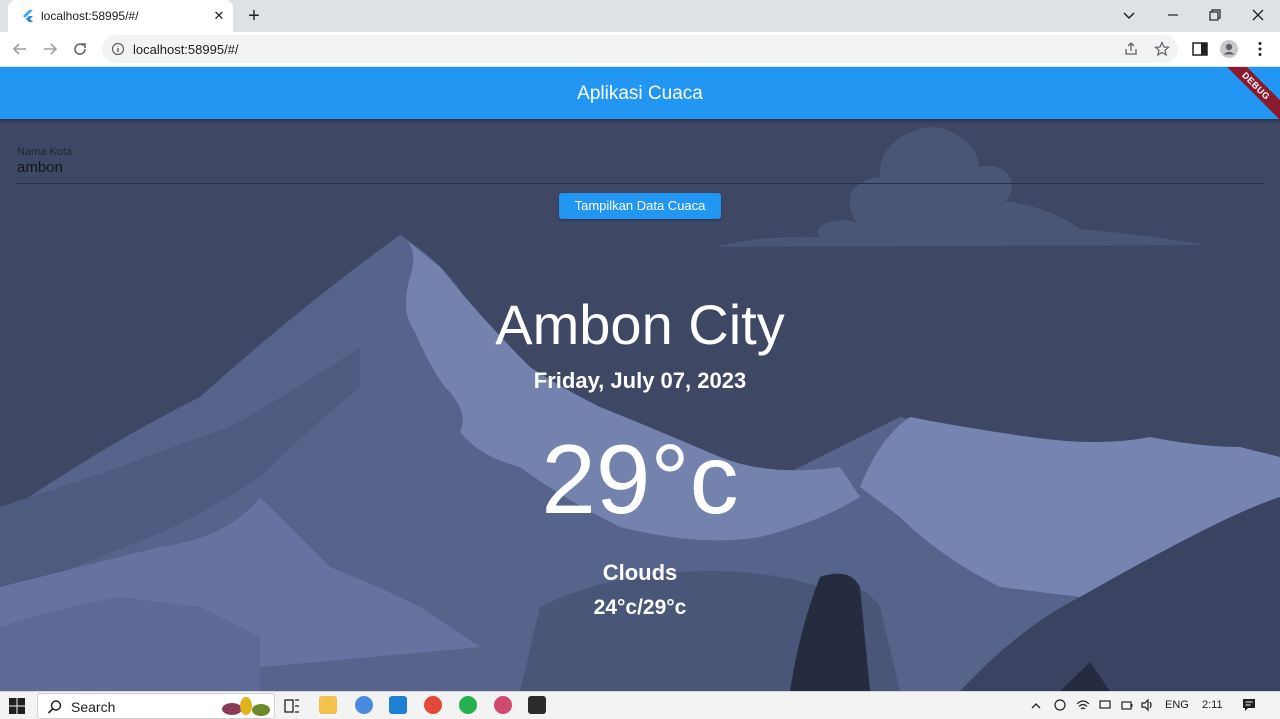  What do you see at coordinates (503, 705) in the screenshot?
I see `chrome-profile-icon` at bounding box center [503, 705].